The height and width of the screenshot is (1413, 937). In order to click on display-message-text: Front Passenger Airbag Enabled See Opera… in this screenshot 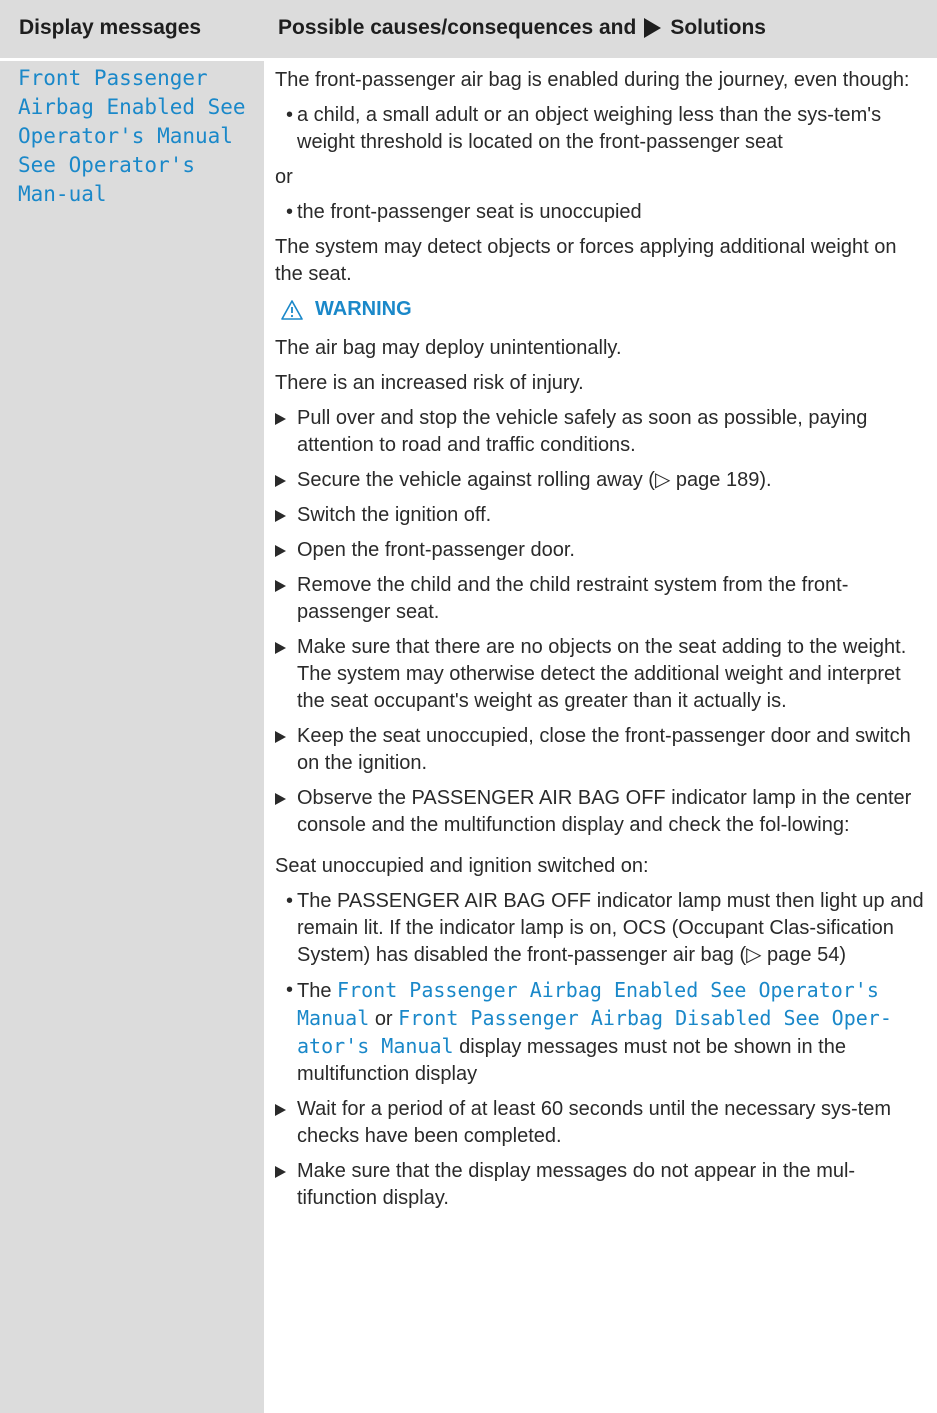, I will do `click(132, 136)`.